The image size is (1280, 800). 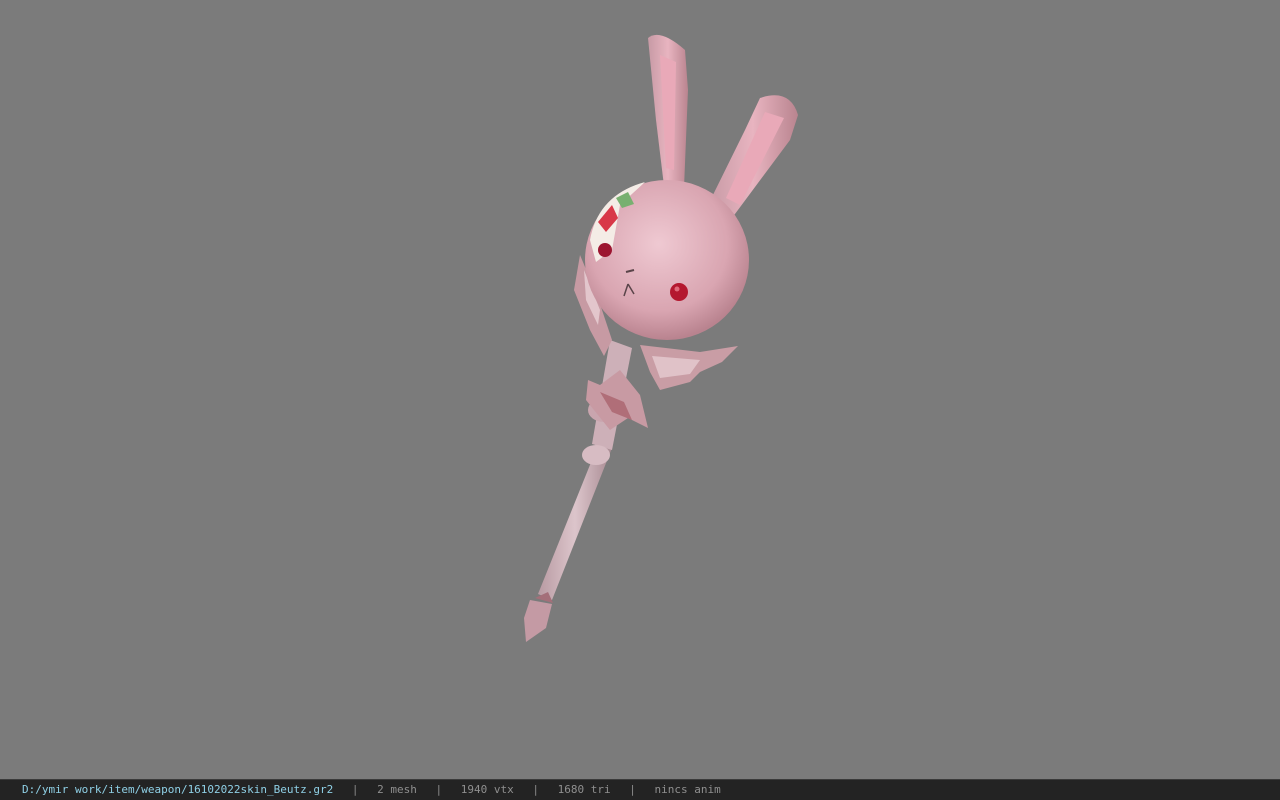 I want to click on triangle-count: 1680 tri, so click(x=584, y=789).